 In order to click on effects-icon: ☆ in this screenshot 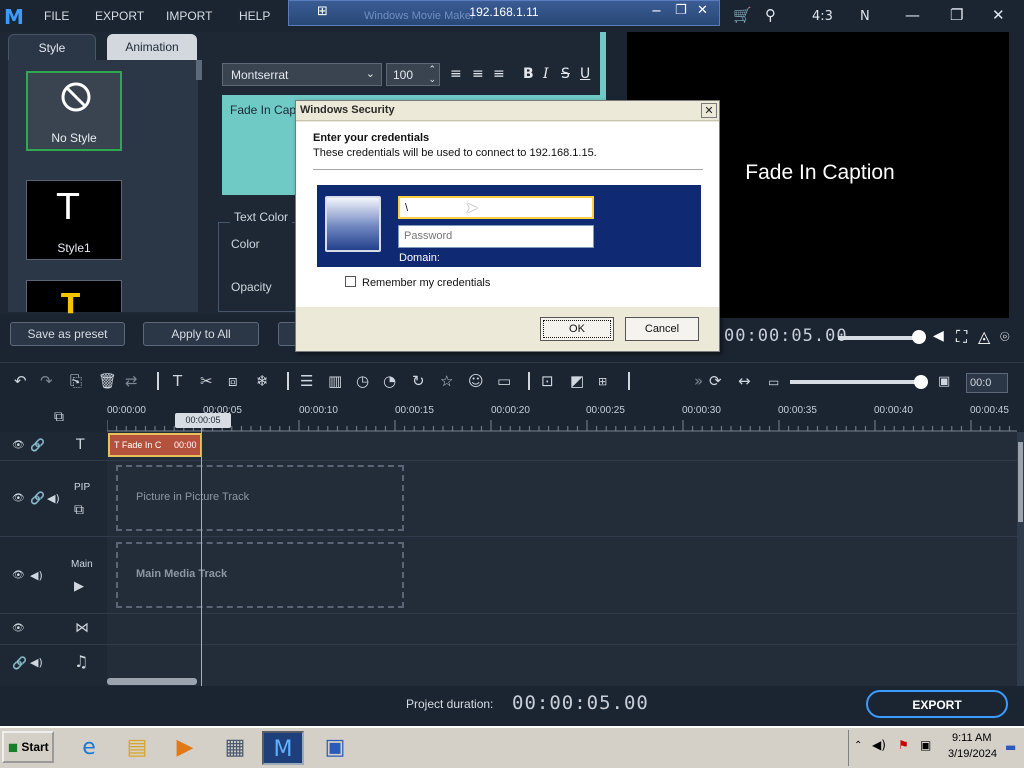, I will do `click(446, 381)`.